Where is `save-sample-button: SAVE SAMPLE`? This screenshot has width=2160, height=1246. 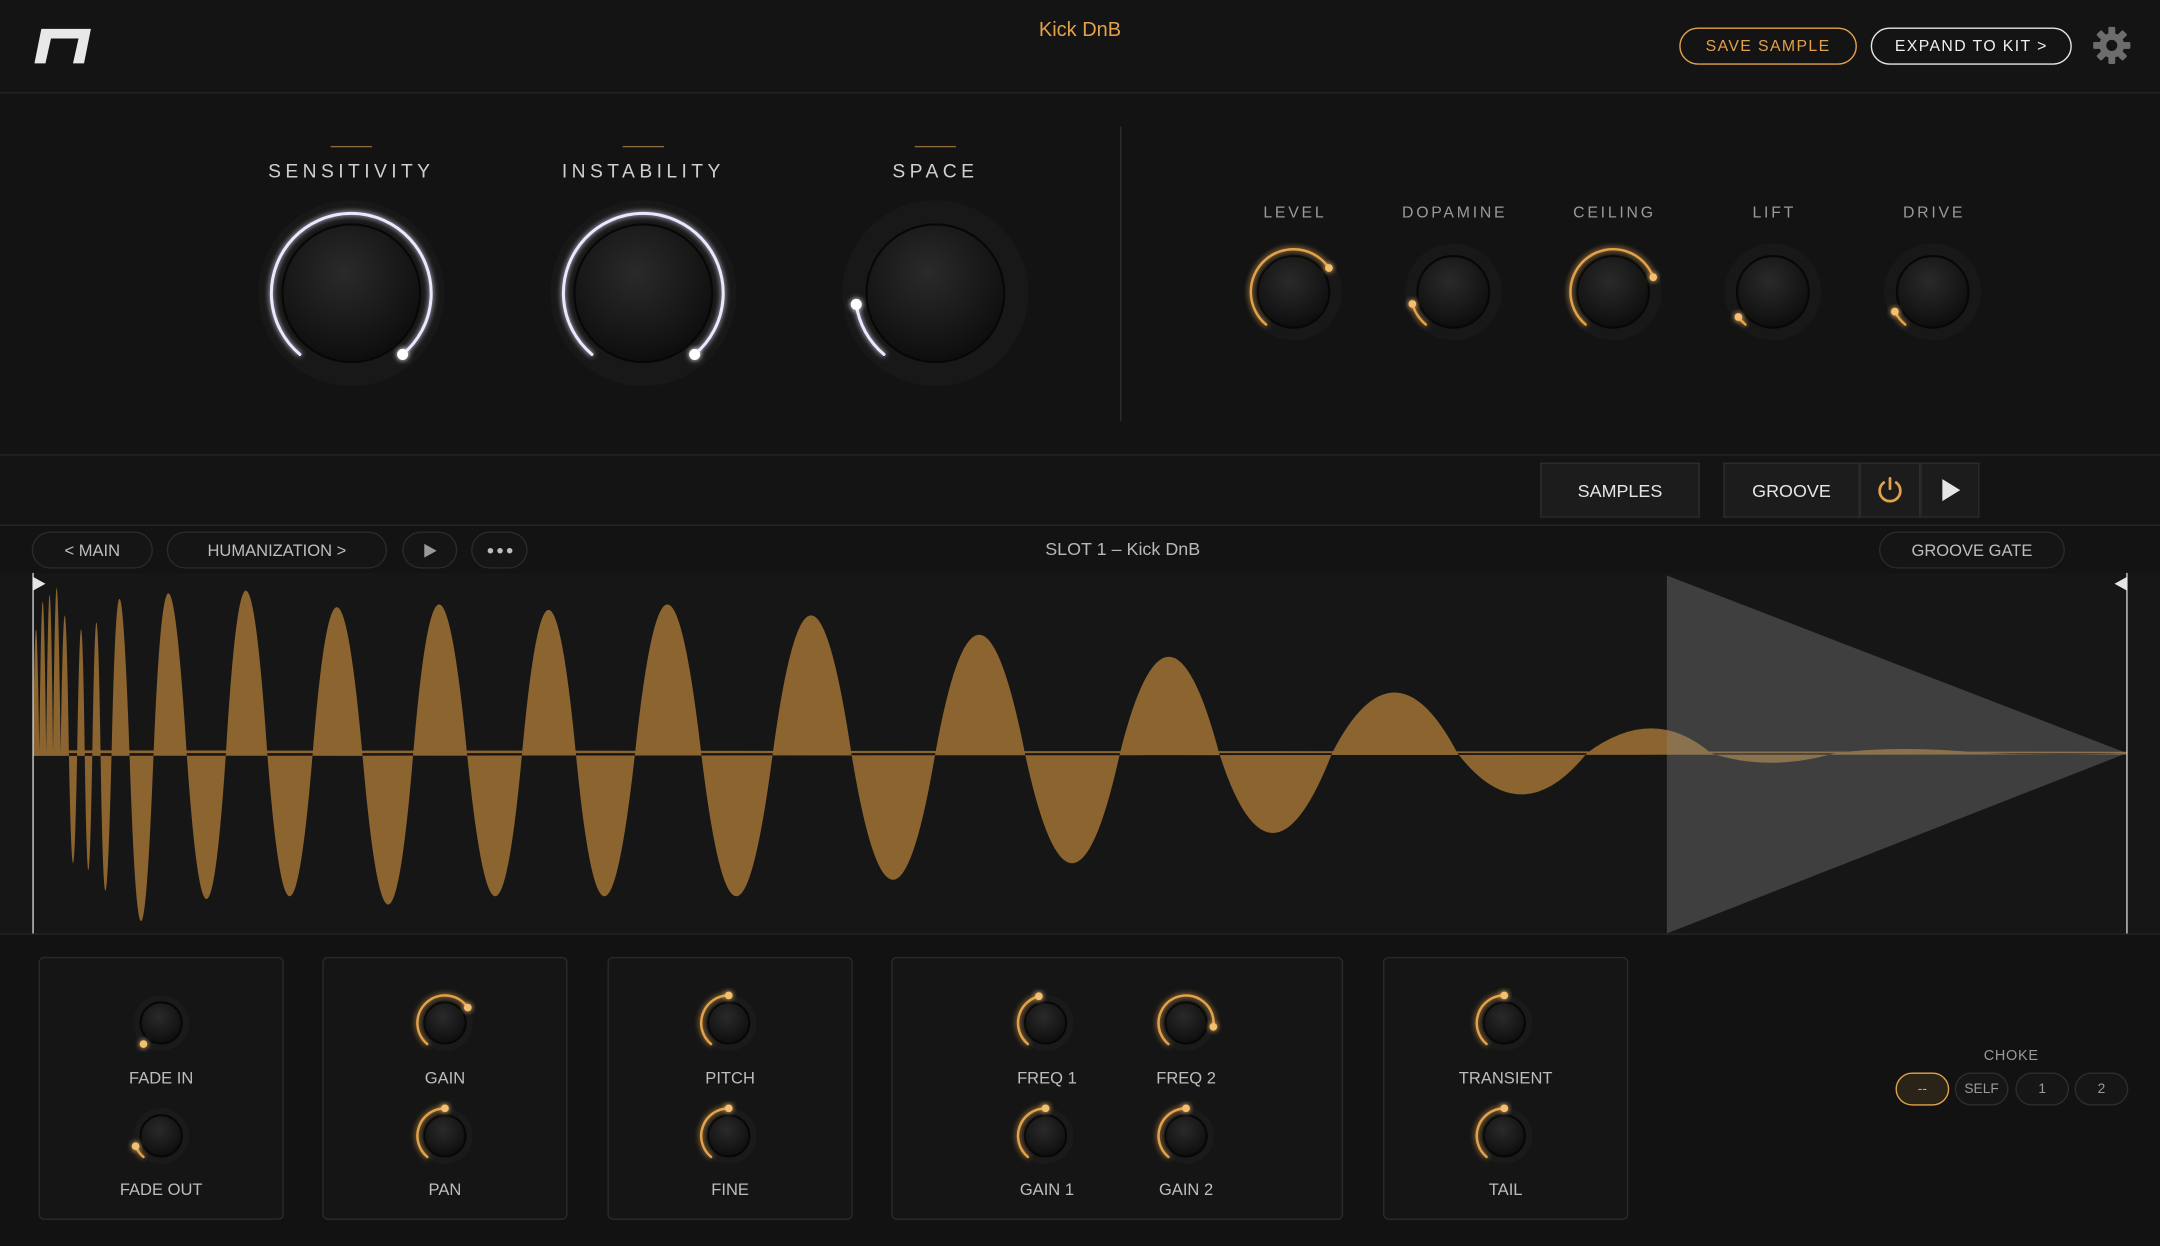 save-sample-button: SAVE SAMPLE is located at coordinates (1768, 46).